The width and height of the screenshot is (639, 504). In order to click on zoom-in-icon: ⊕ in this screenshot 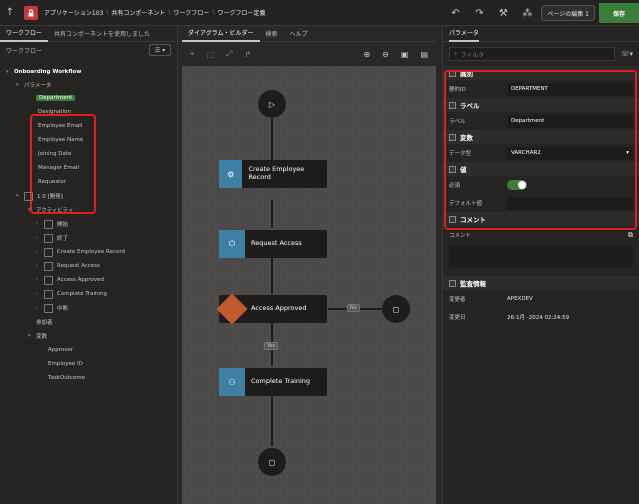, I will do `click(366, 54)`.